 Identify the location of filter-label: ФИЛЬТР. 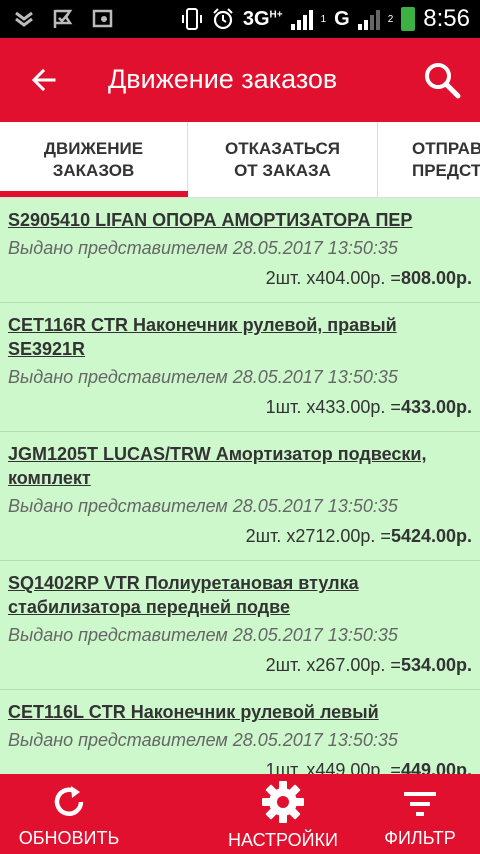
(420, 838).